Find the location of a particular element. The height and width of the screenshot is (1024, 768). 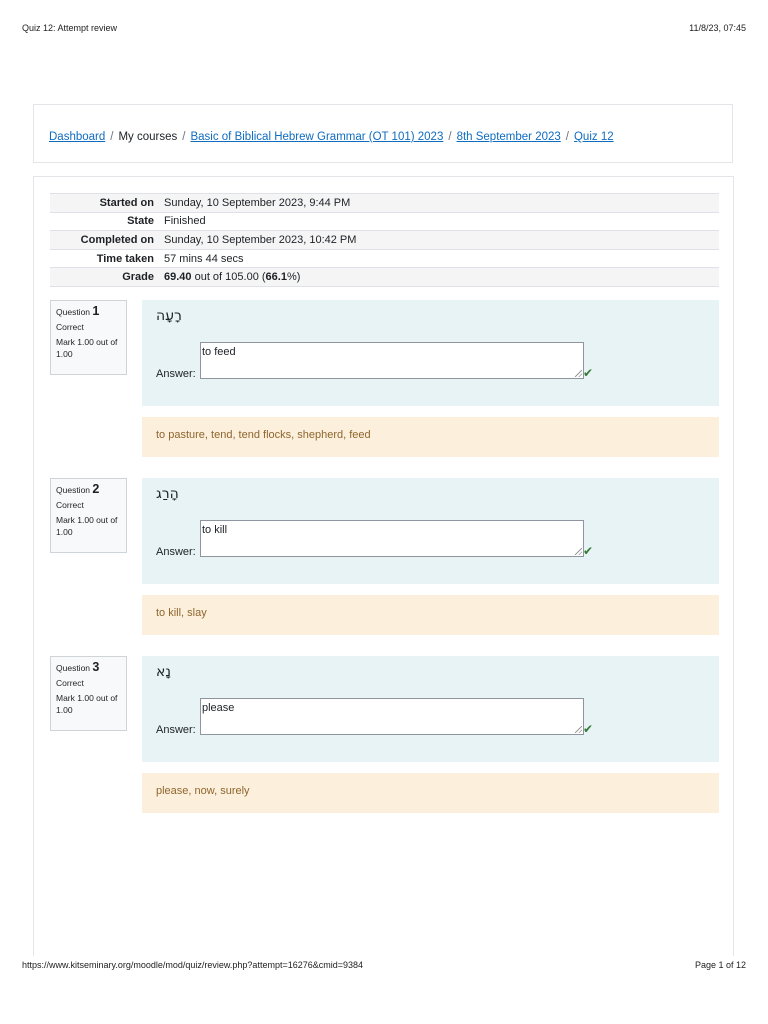

grade-percent: 66.1 is located at coordinates (276, 277).